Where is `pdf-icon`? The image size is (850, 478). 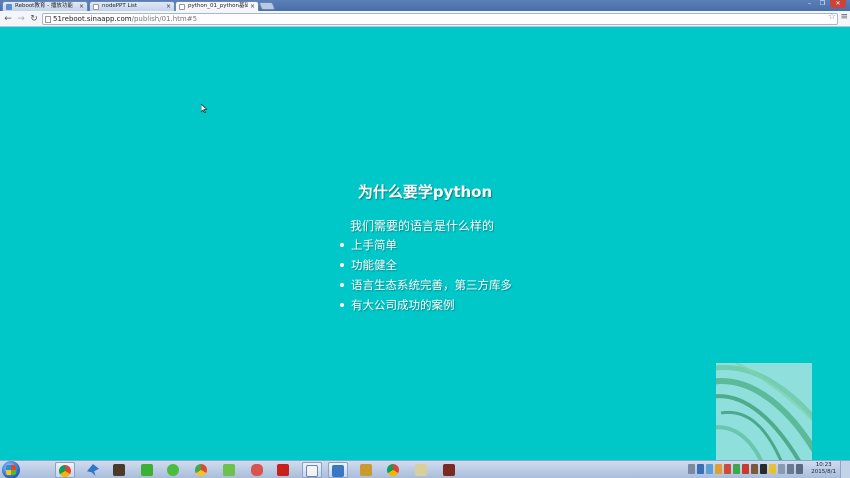
pdf-icon is located at coordinates (283, 470).